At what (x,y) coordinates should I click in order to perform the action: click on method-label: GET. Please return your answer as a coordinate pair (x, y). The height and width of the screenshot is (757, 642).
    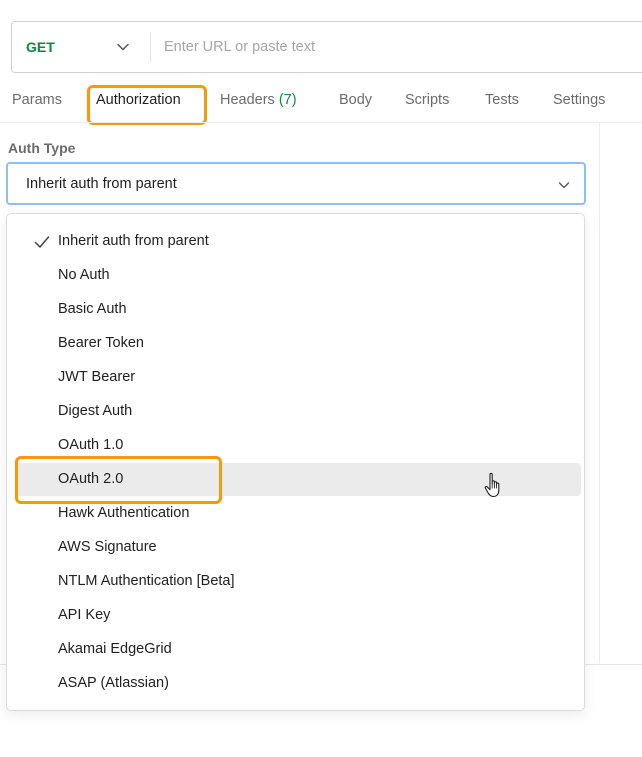
    Looking at the image, I should click on (40, 47).